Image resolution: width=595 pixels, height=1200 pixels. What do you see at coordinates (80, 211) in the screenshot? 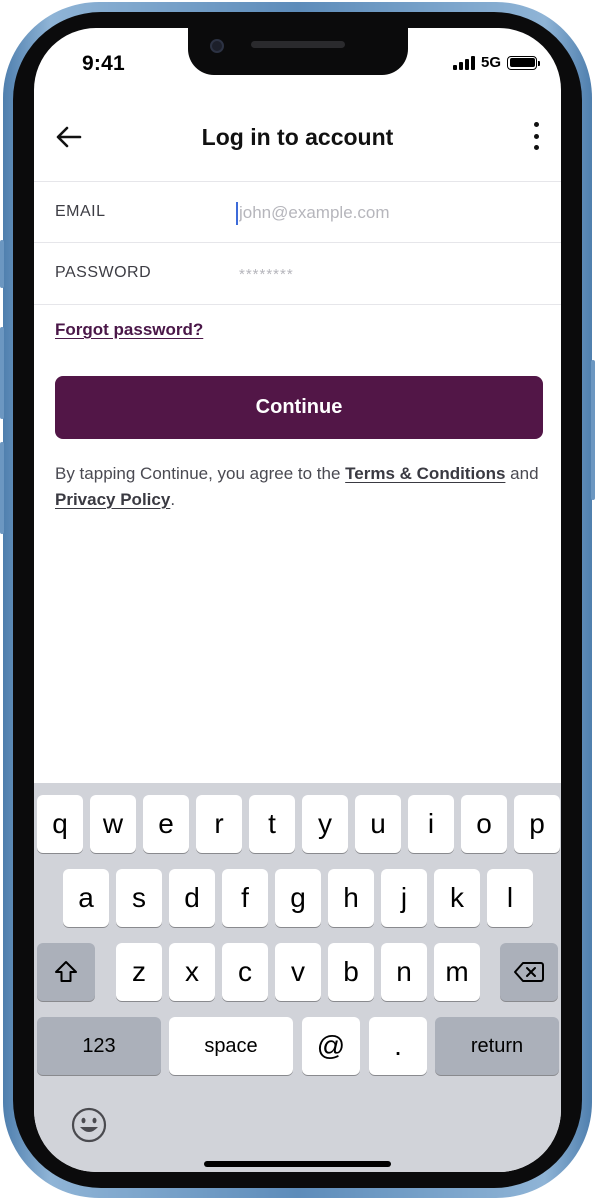
I see `email-label: EMAIL` at bounding box center [80, 211].